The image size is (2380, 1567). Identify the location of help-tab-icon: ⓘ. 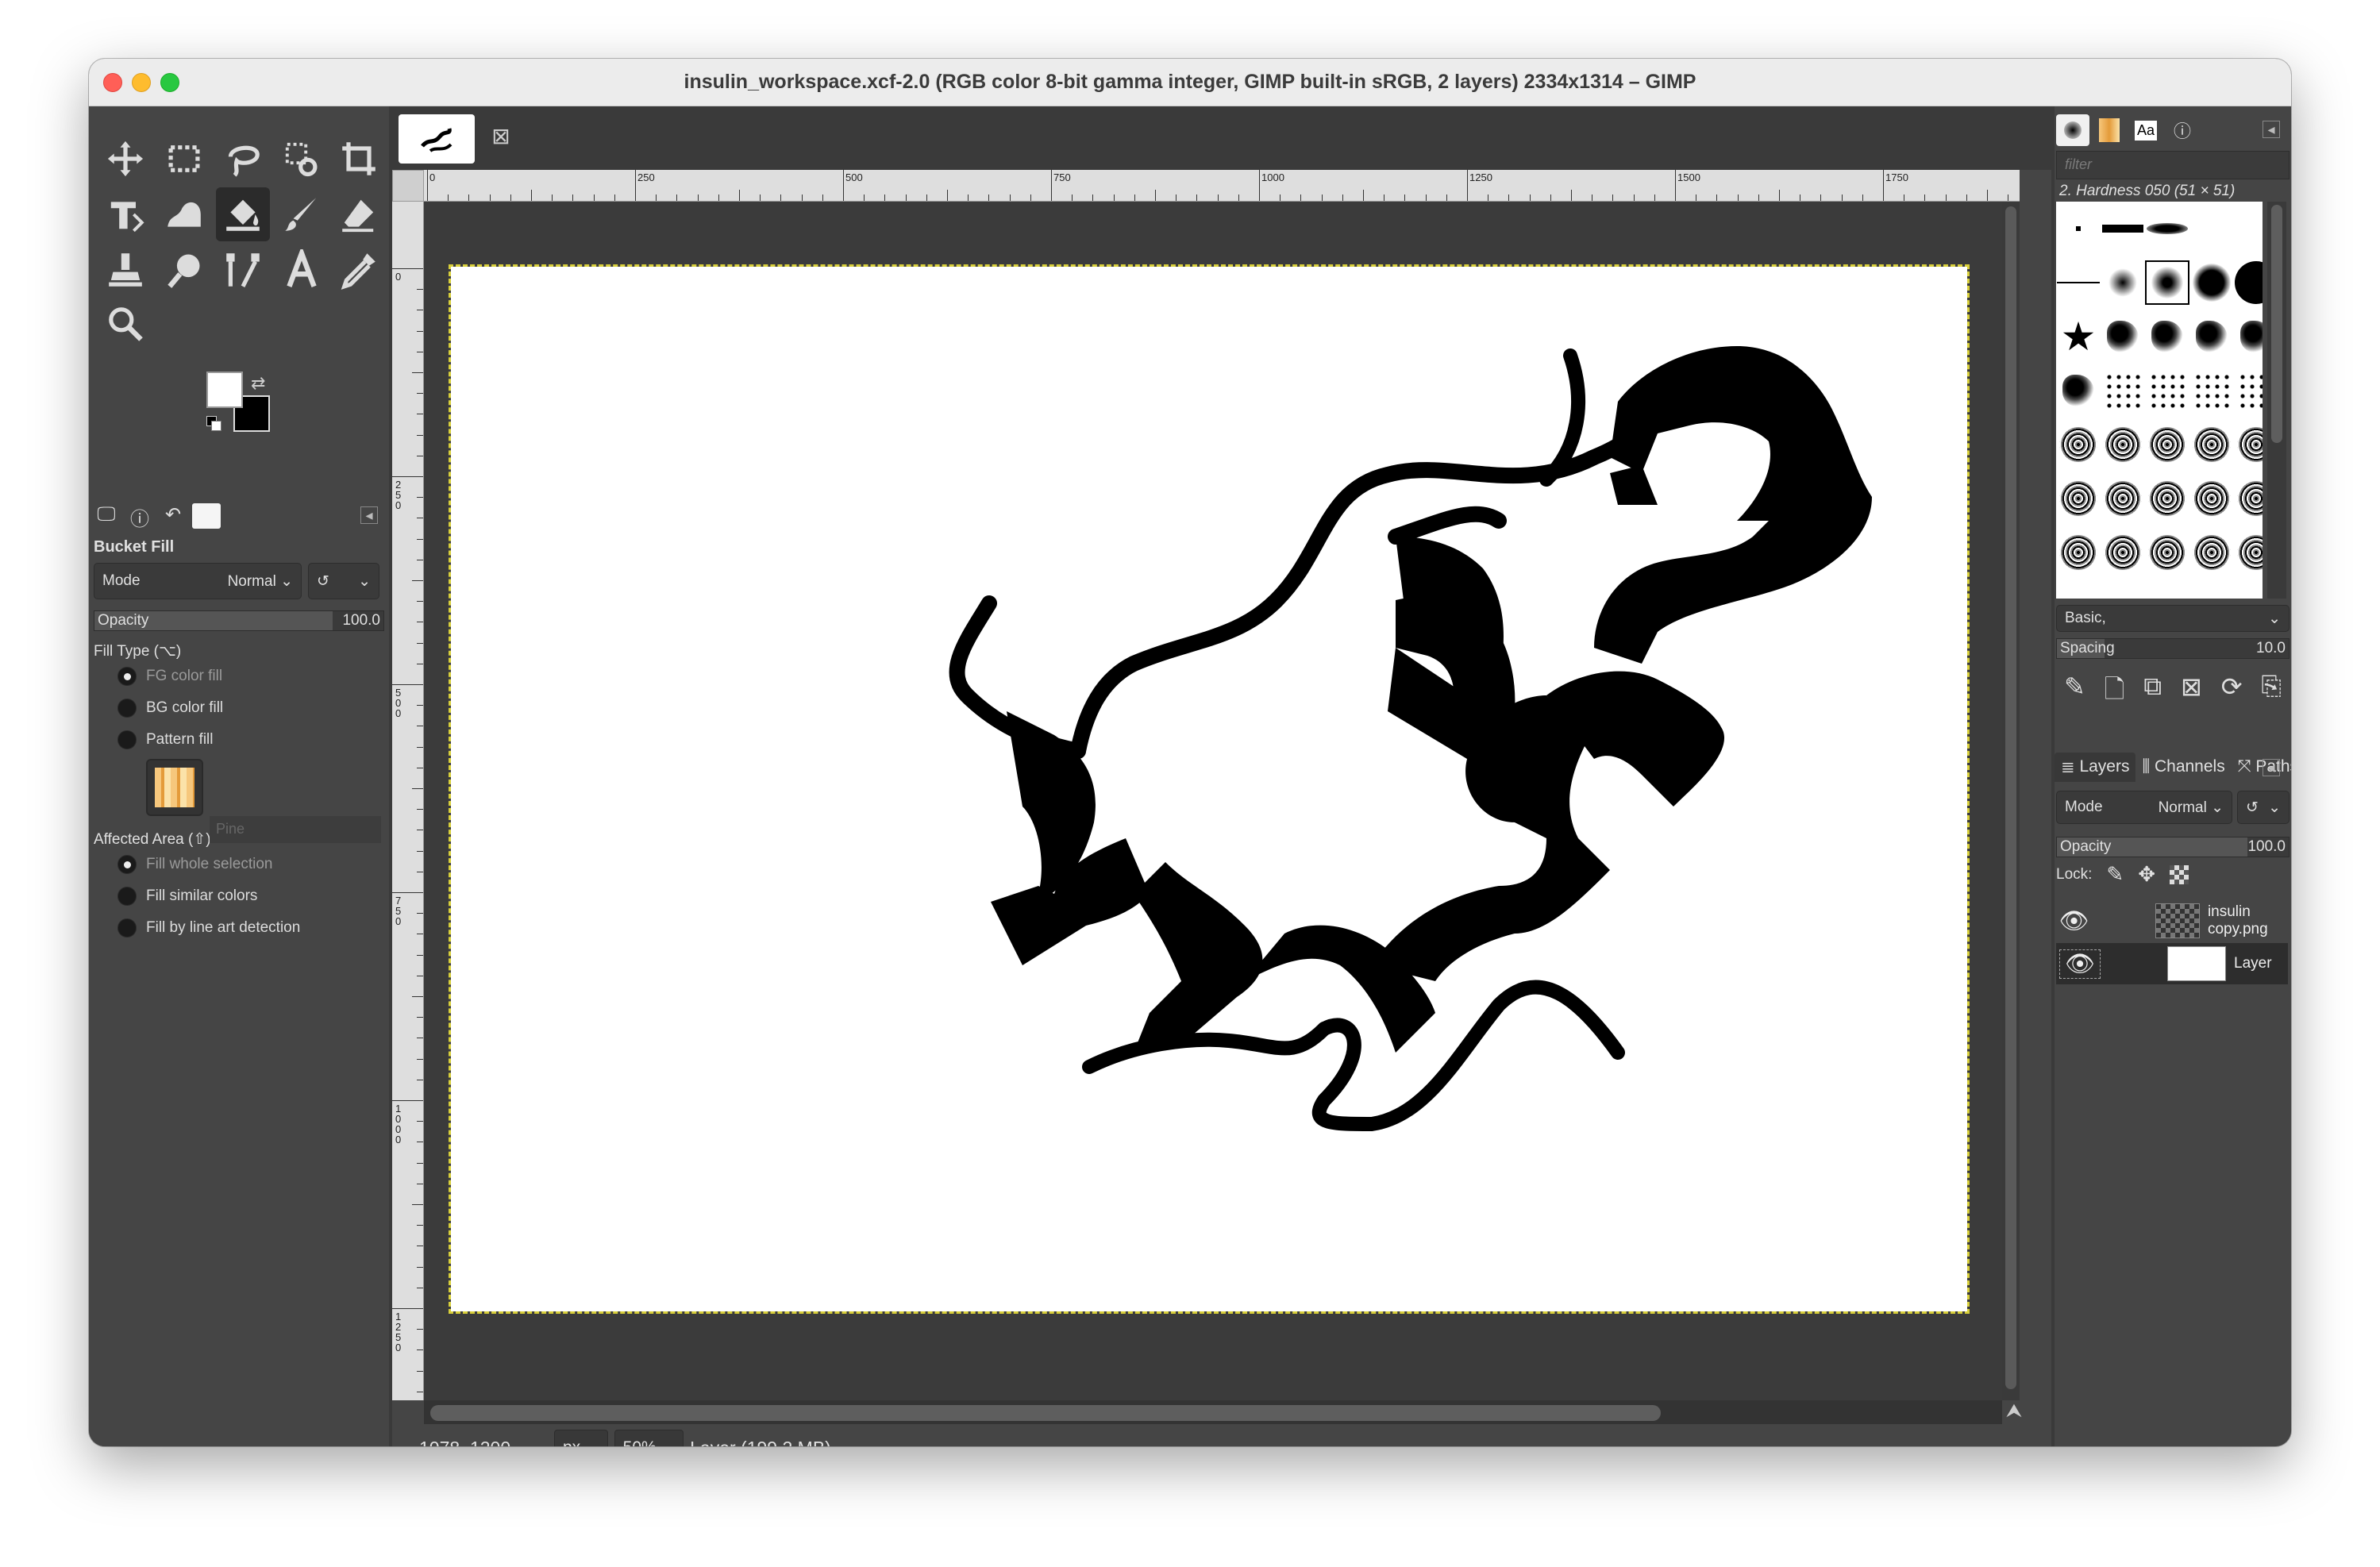
(2182, 130).